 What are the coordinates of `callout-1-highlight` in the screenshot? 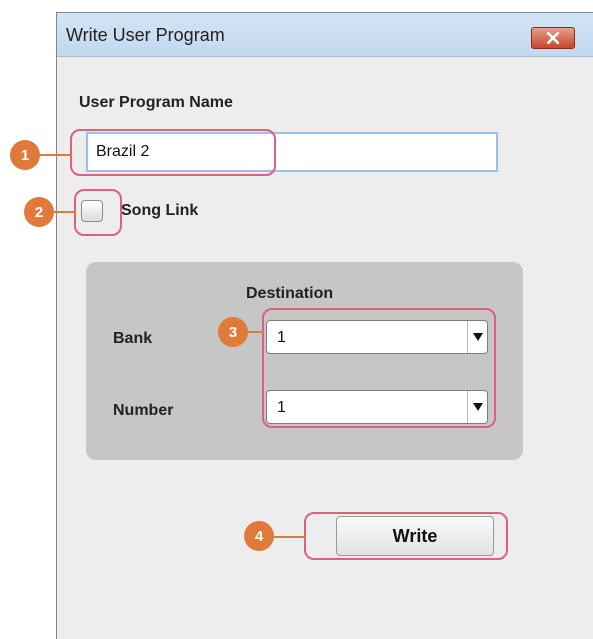 It's located at (173, 152).